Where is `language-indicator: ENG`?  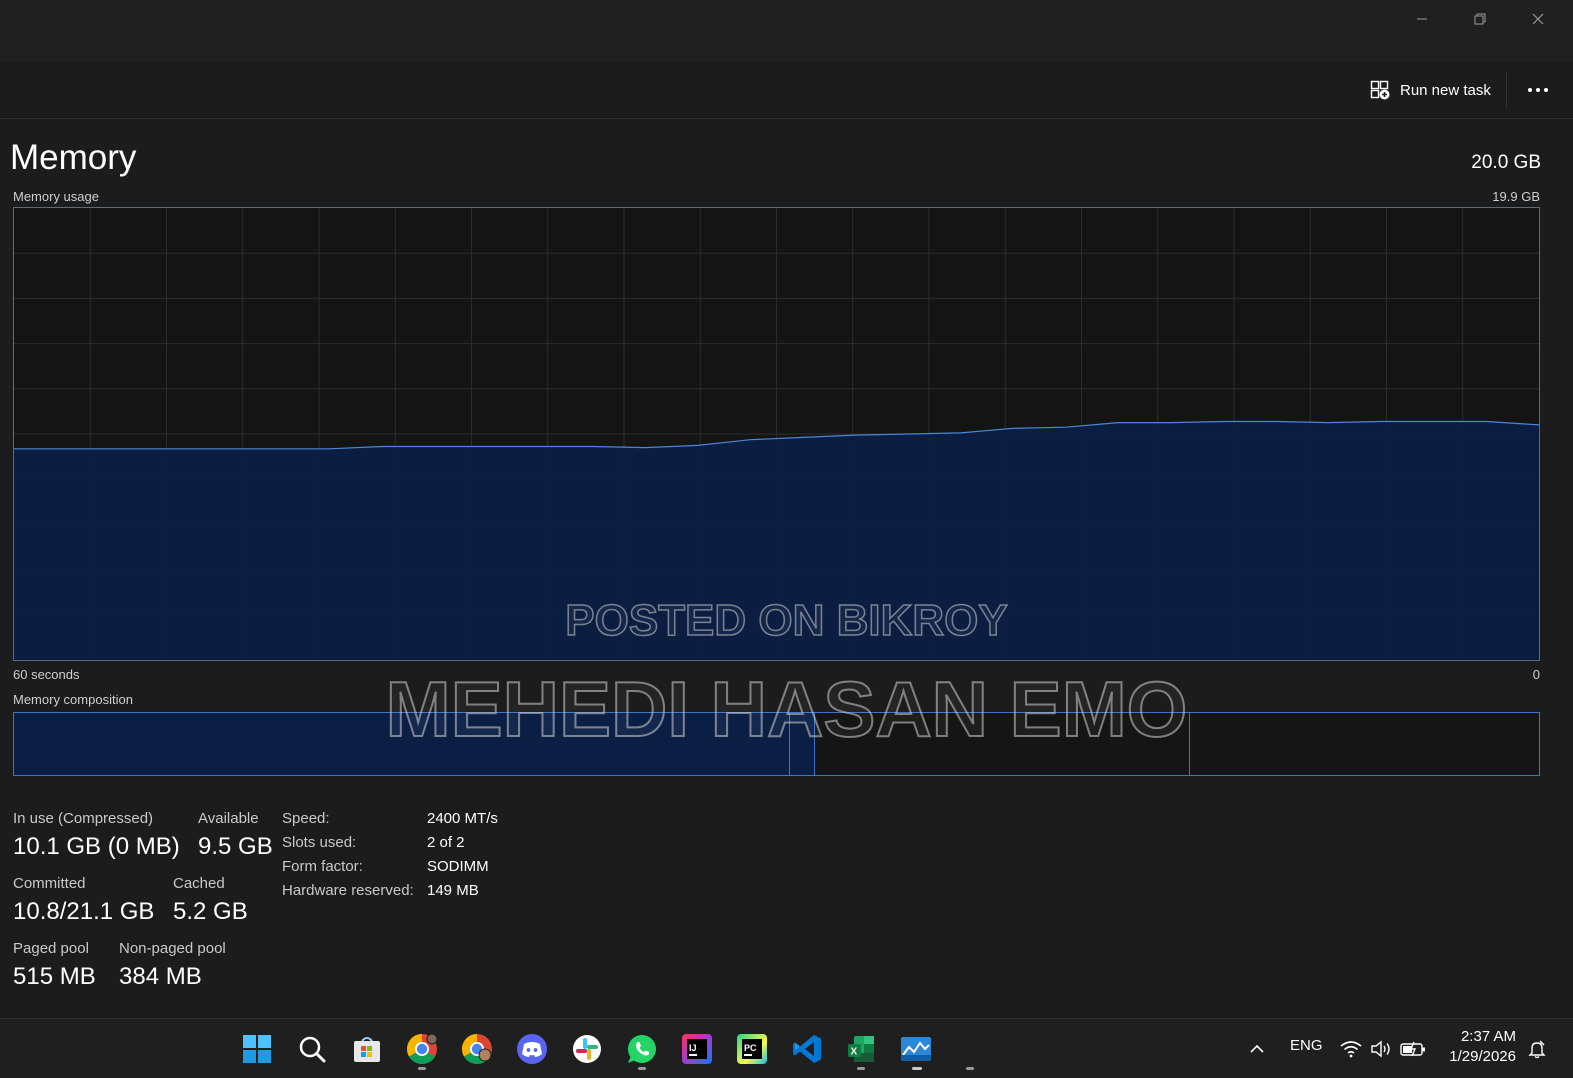 language-indicator: ENG is located at coordinates (1306, 1045).